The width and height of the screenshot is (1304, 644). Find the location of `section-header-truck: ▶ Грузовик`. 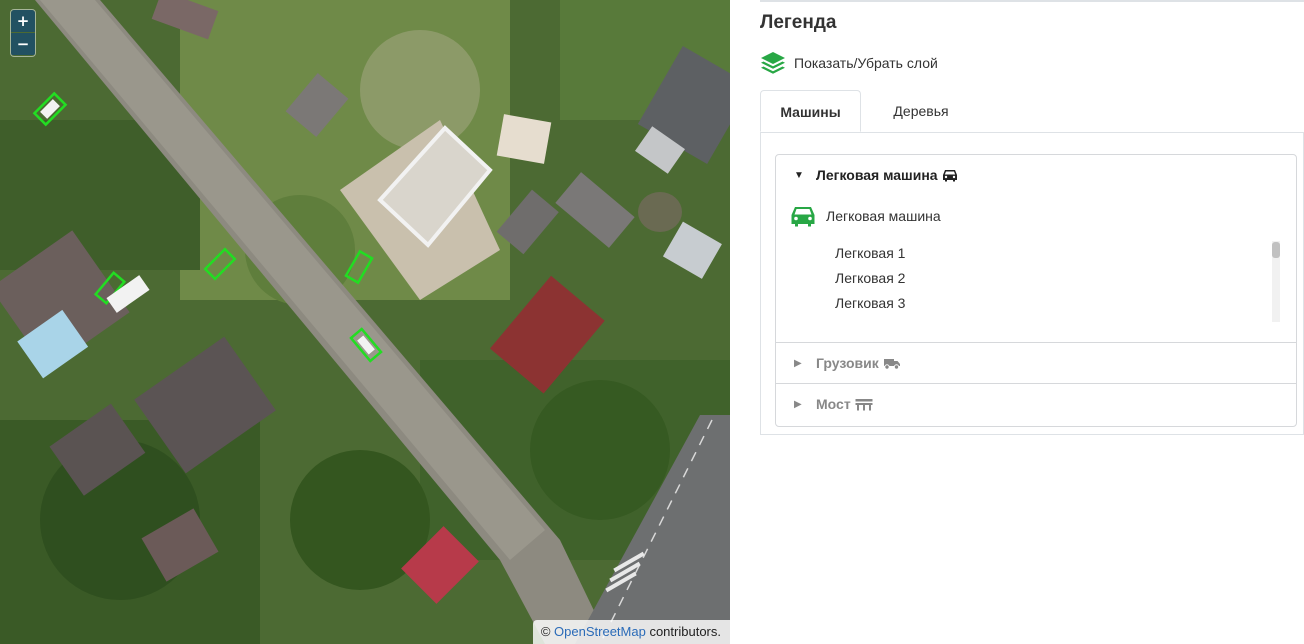

section-header-truck: ▶ Грузовик is located at coordinates (1036, 363).